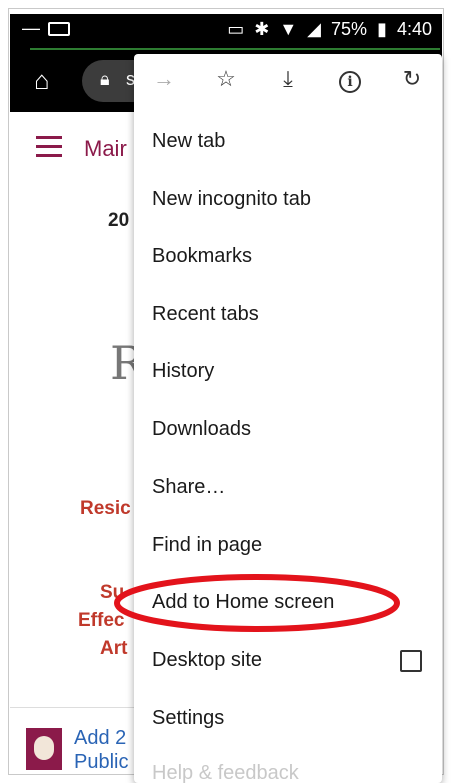  What do you see at coordinates (31, 28) in the screenshot?
I see `minus-icon: —` at bounding box center [31, 28].